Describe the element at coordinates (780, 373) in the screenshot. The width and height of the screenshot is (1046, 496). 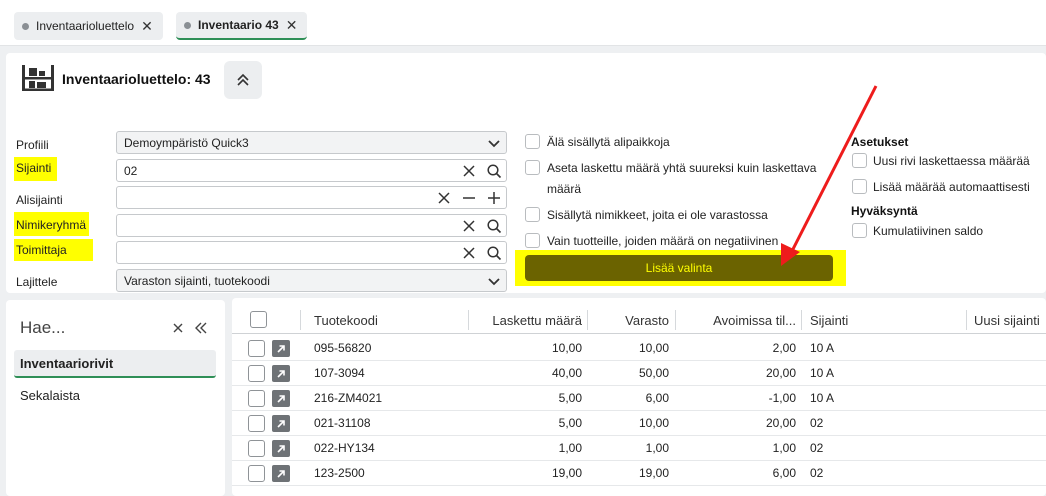
I see `cell-avoimissa: 20,00` at that location.